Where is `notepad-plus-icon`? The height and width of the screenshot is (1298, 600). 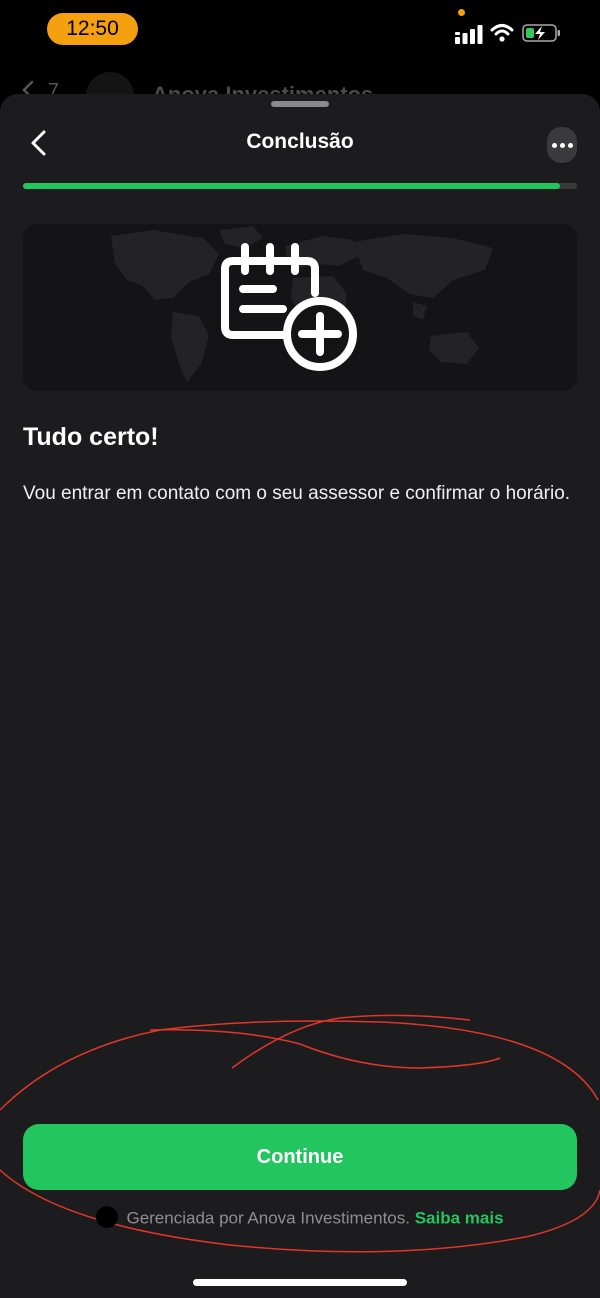
notepad-plus-icon is located at coordinates (289, 307).